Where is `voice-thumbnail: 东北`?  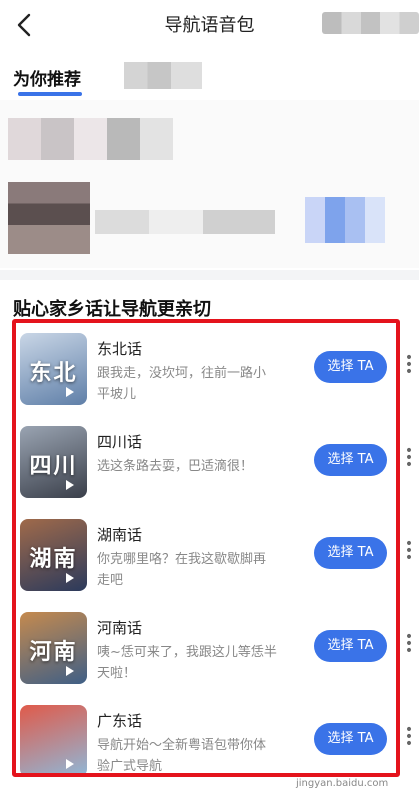
voice-thumbnail: 东北 is located at coordinates (53, 369).